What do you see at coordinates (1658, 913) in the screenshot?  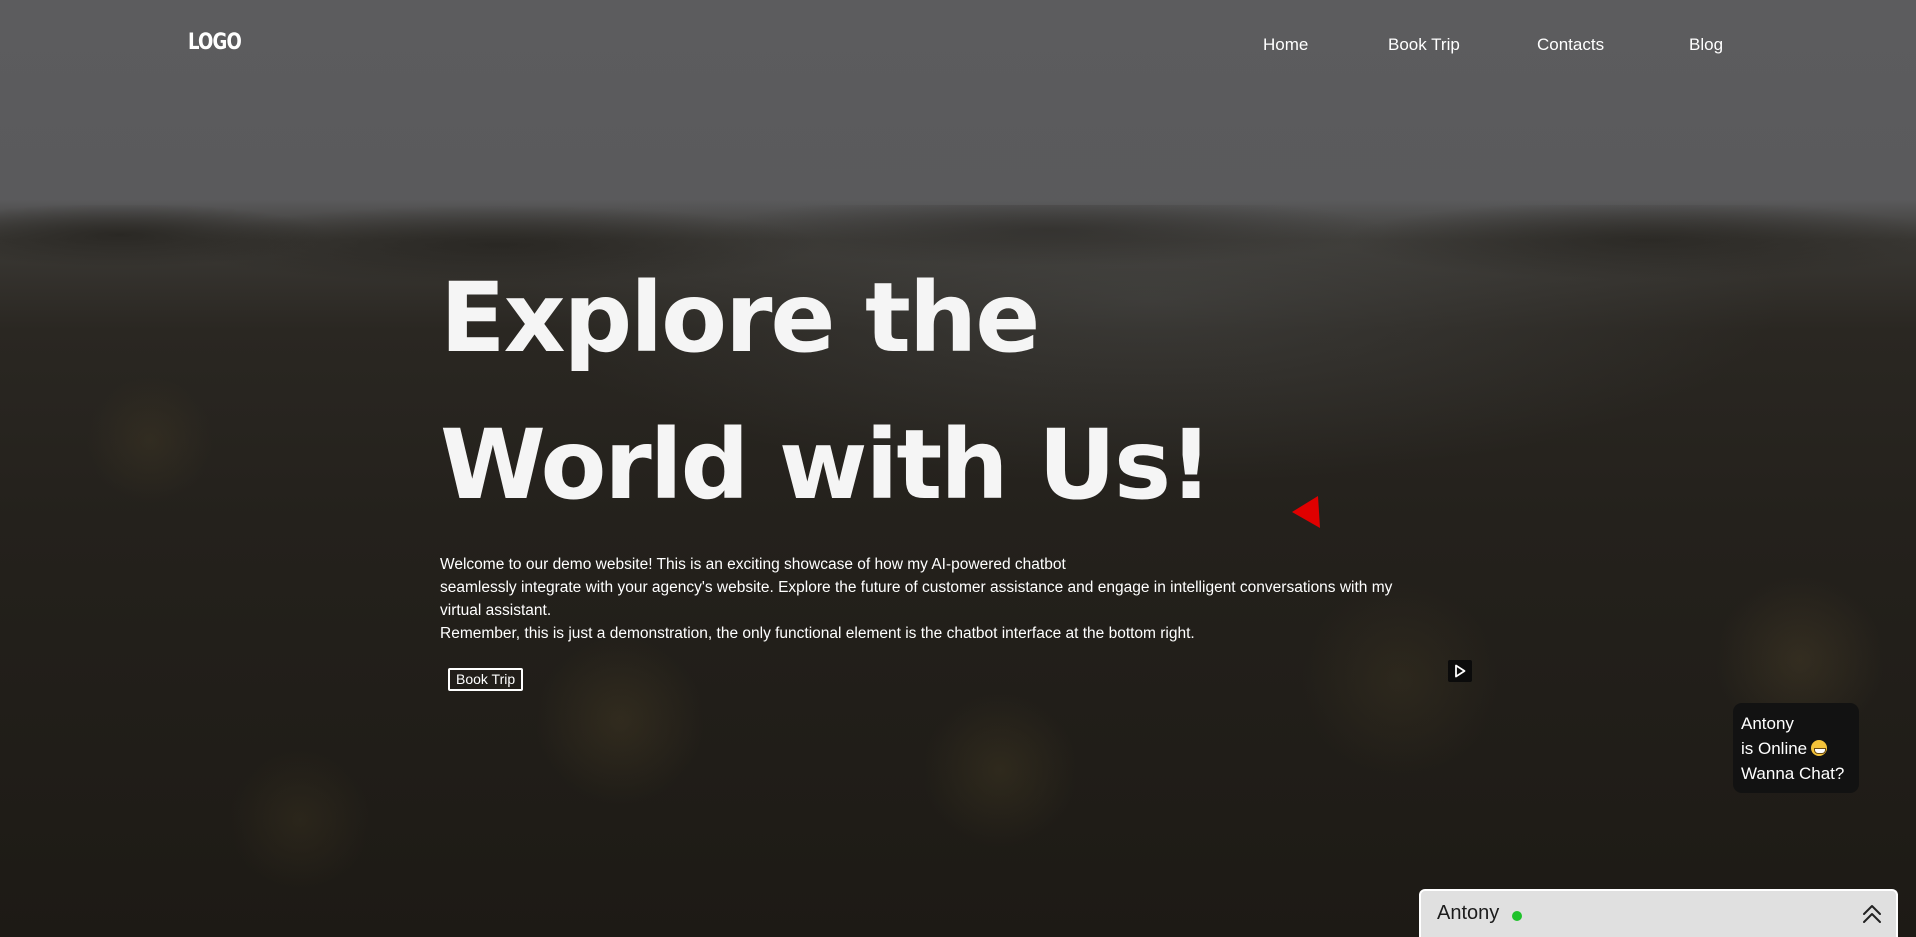 I see `chat-widget-bar: Antony` at bounding box center [1658, 913].